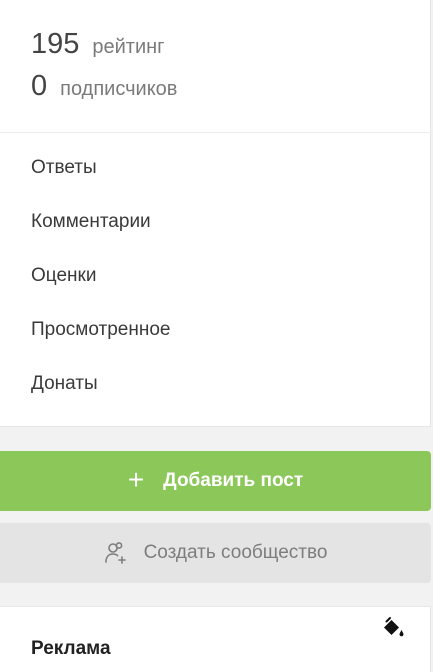 The width and height of the screenshot is (433, 672). Describe the element at coordinates (215, 639) in the screenshot. I see `ad-section: Реклама` at that location.